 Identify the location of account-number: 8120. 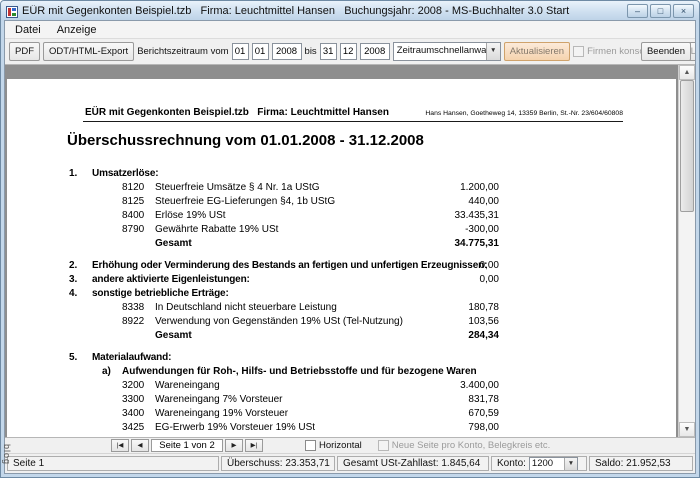
(133, 187).